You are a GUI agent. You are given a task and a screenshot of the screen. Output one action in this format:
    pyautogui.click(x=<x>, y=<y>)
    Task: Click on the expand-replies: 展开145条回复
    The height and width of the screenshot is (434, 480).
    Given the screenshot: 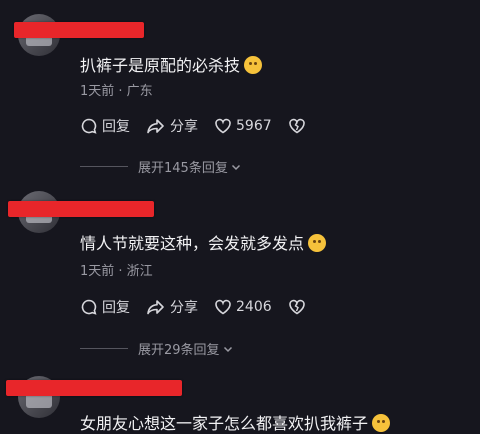 What is the action you would take?
    pyautogui.click(x=161, y=166)
    